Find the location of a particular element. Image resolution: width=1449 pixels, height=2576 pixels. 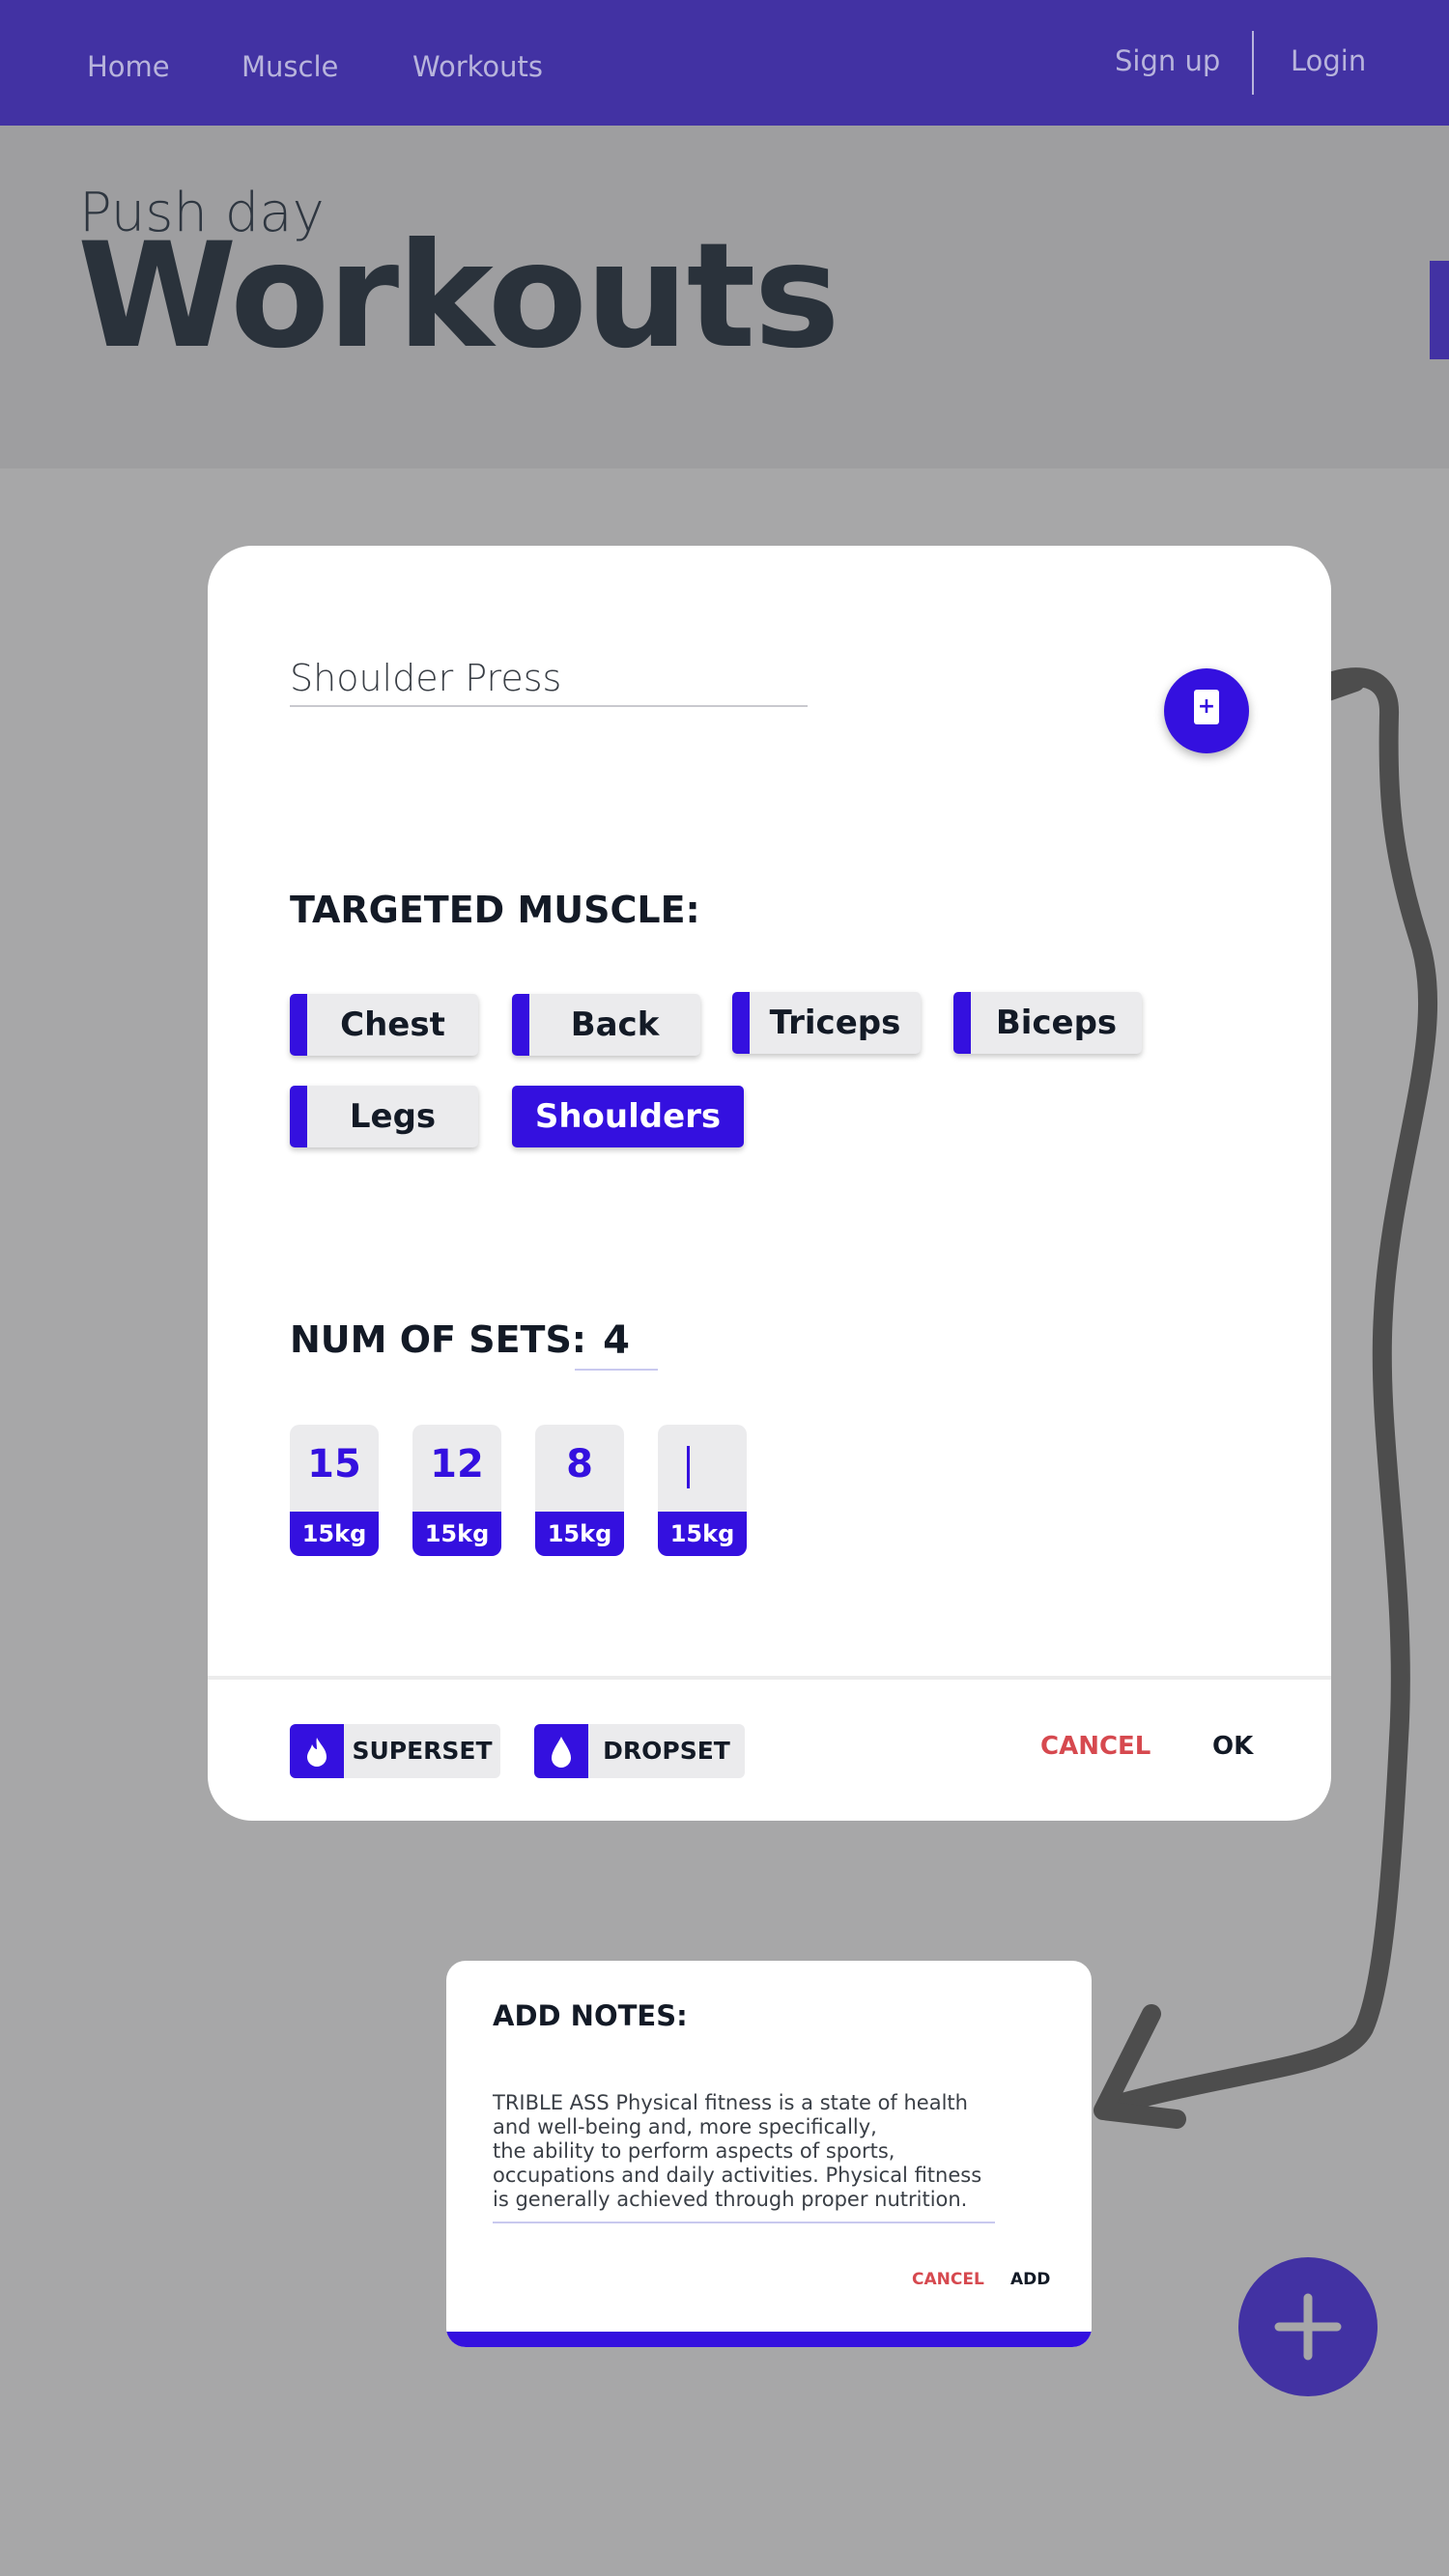

muscle-chip-shoulders: Shoulders is located at coordinates (628, 1116).